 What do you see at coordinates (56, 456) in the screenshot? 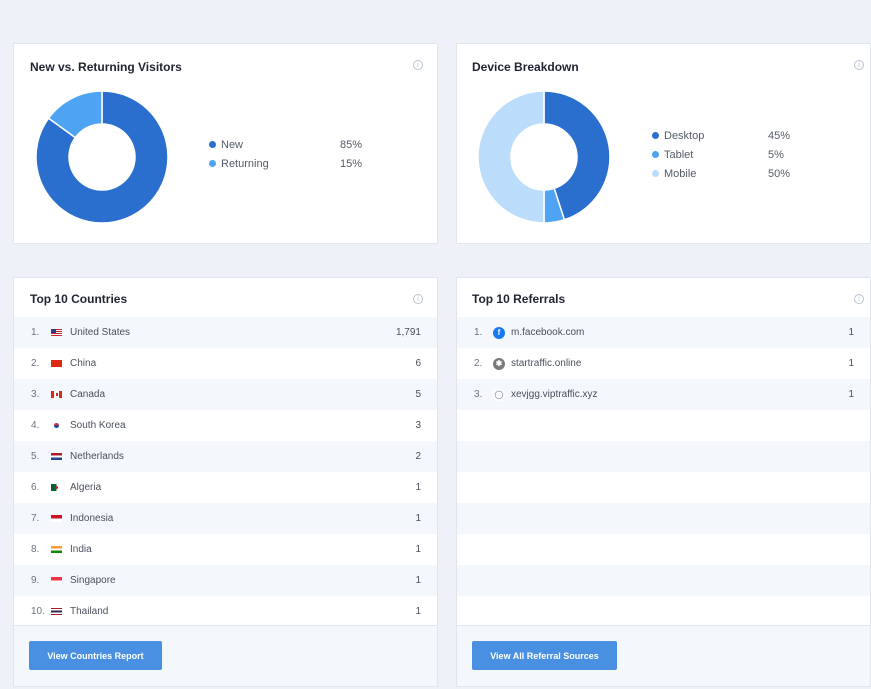
I see `flag-nl-icon` at bounding box center [56, 456].